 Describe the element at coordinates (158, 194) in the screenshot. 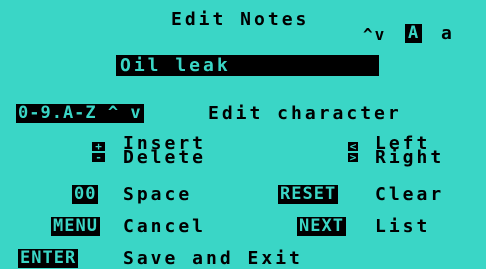

I see `space-label: Space` at that location.